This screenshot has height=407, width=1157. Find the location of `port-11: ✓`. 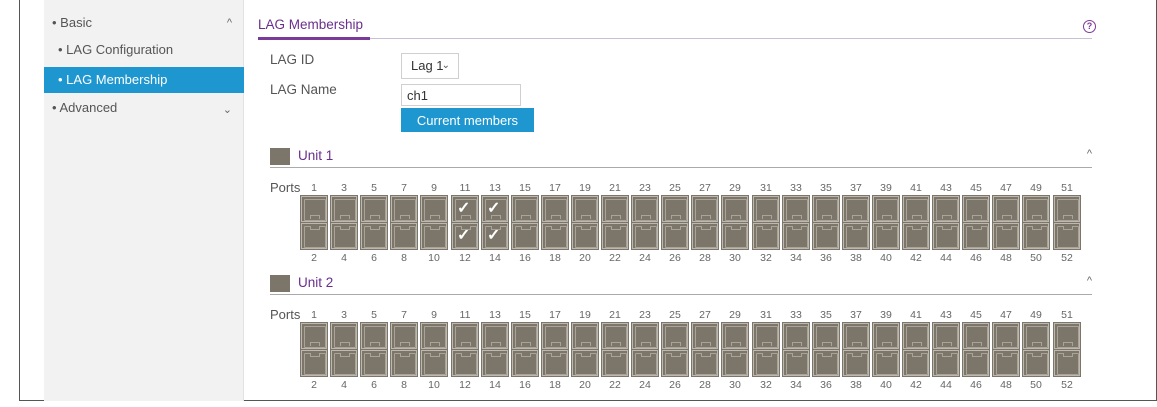

port-11: ✓ is located at coordinates (465, 209).